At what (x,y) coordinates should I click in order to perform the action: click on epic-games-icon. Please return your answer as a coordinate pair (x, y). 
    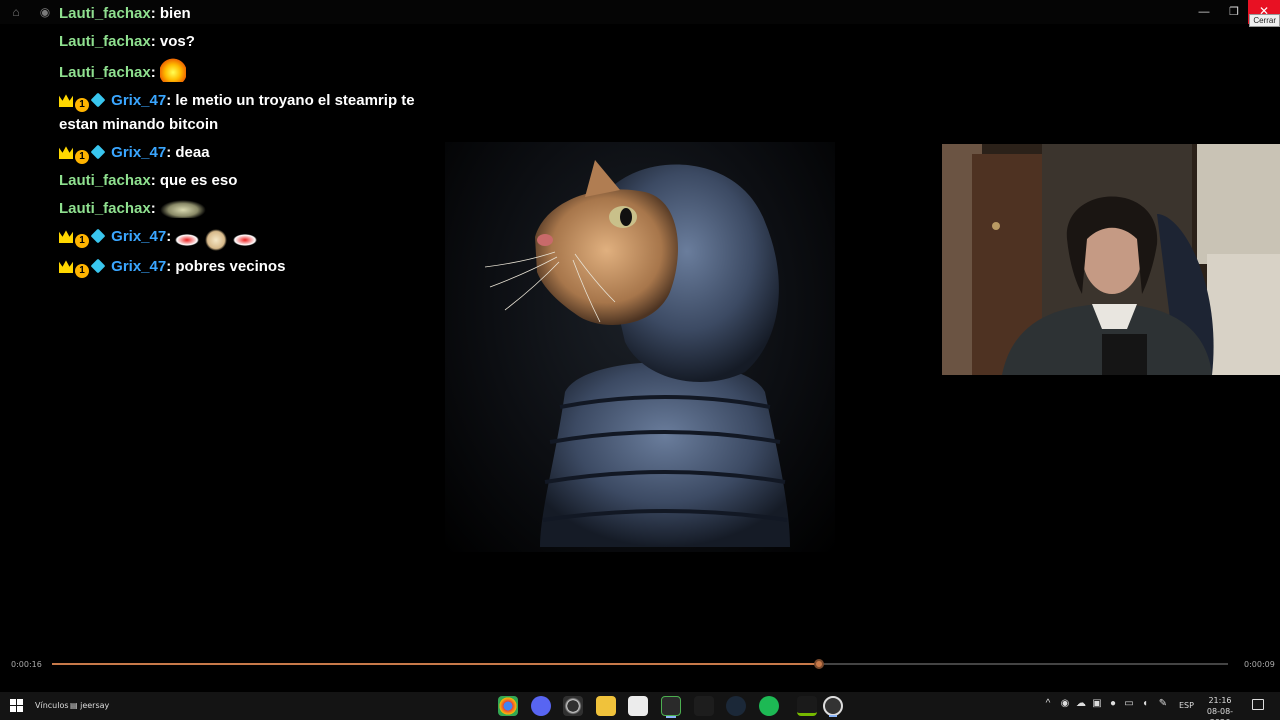
    Looking at the image, I should click on (671, 707).